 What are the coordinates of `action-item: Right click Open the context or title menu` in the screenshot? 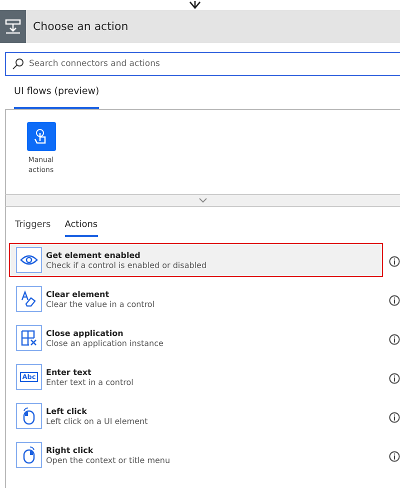 It's located at (196, 455).